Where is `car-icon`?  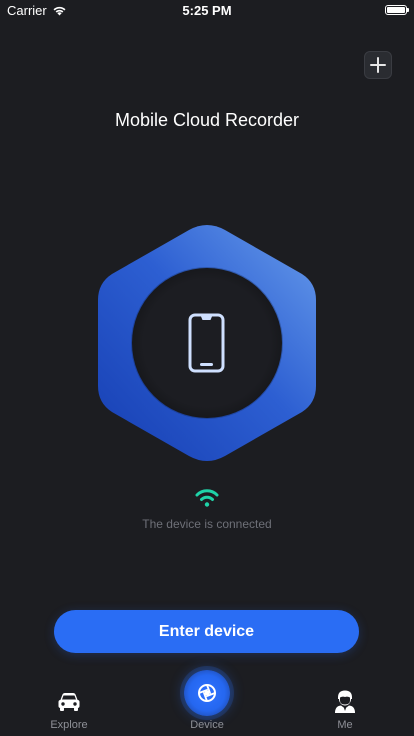
car-icon is located at coordinates (69, 702).